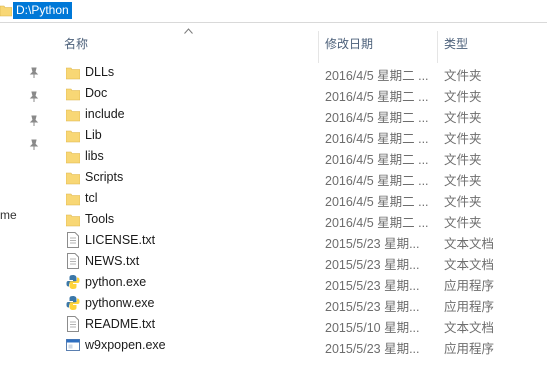 The width and height of the screenshot is (547, 381). Describe the element at coordinates (112, 261) in the screenshot. I see `file-name: NEWS.txt` at that location.